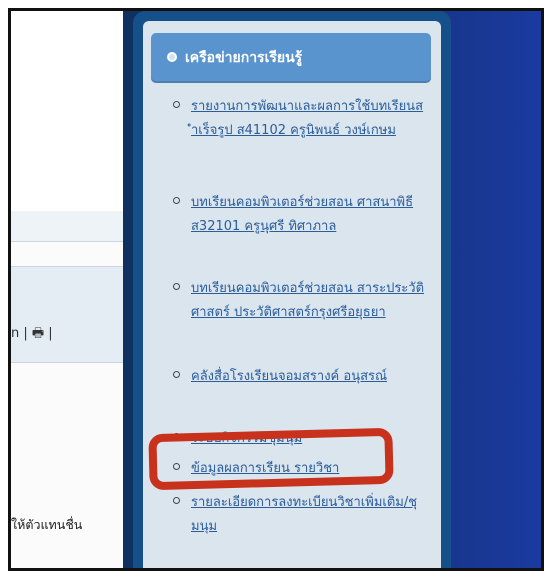 This screenshot has width=552, height=579. What do you see at coordinates (68, 226) in the screenshot?
I see `input-strip` at bounding box center [68, 226].